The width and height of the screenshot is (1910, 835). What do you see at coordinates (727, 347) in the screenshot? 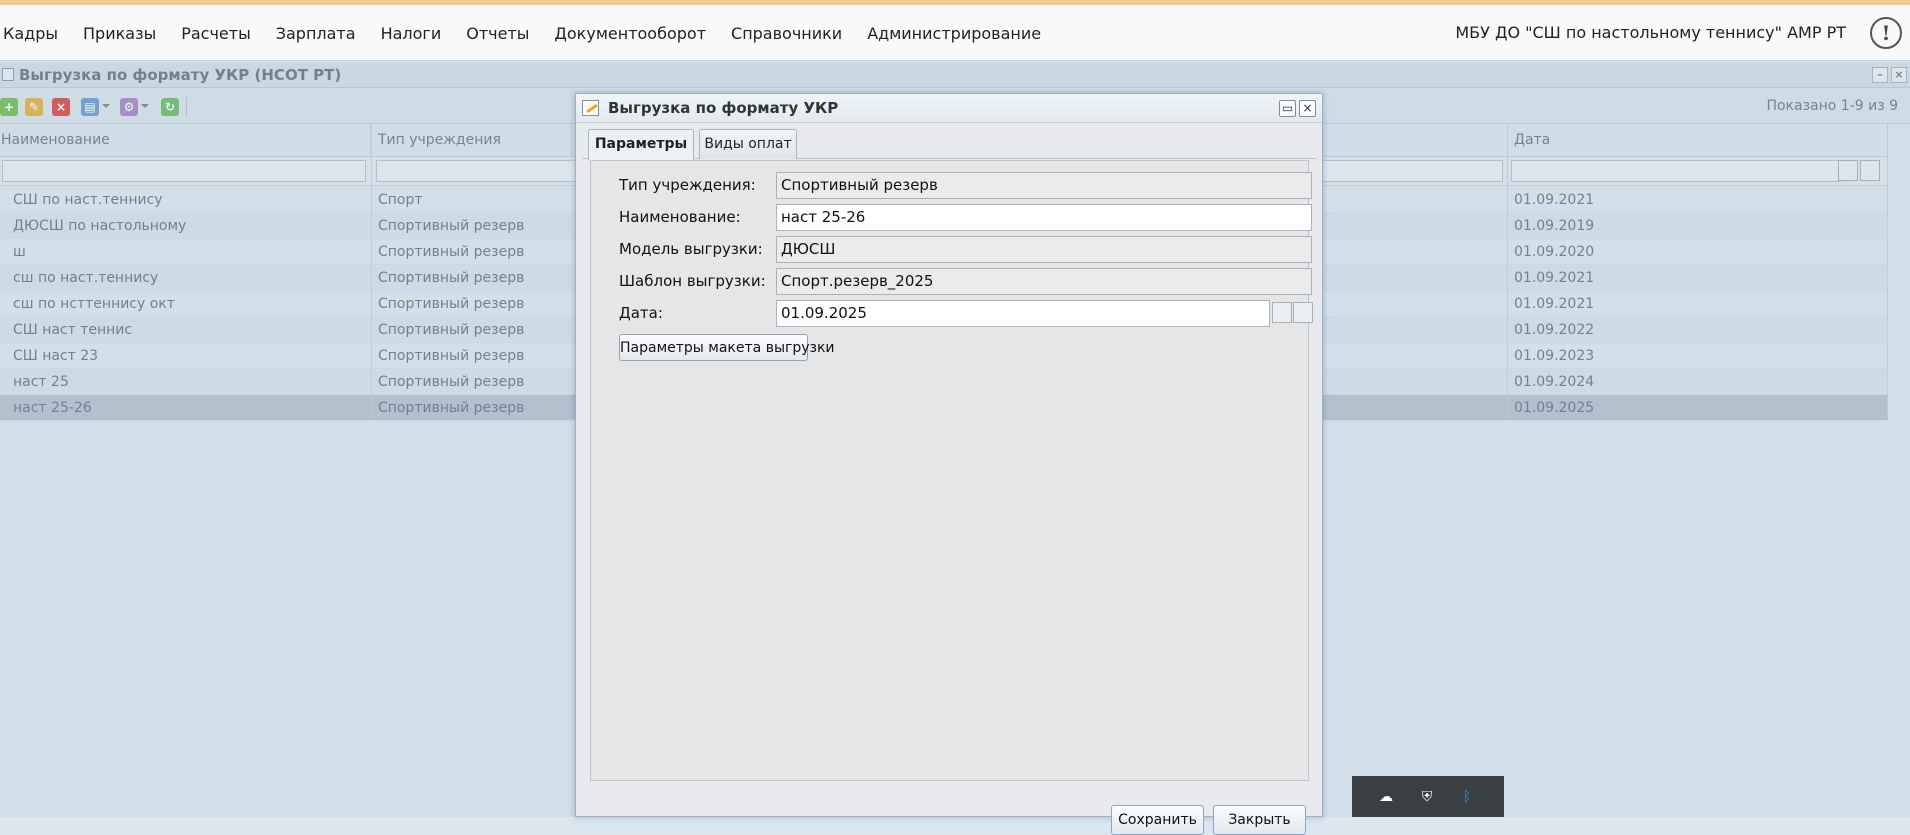
I see `layout-params-button: Параметры макета выгрузки` at bounding box center [727, 347].